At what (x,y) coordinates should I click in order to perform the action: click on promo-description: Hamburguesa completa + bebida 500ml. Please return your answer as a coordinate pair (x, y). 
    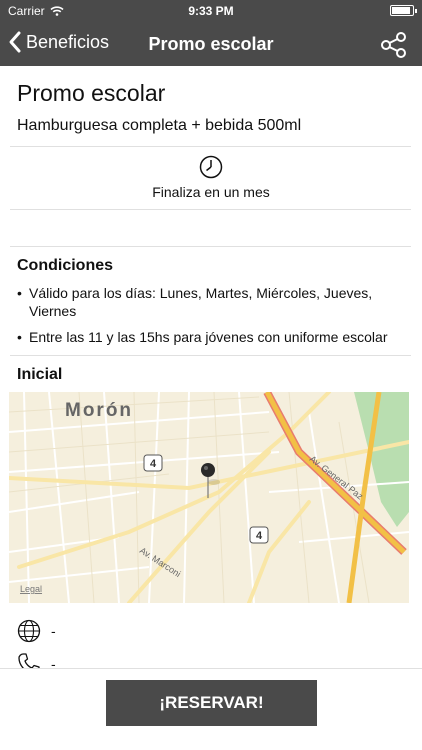
    Looking at the image, I should click on (159, 125).